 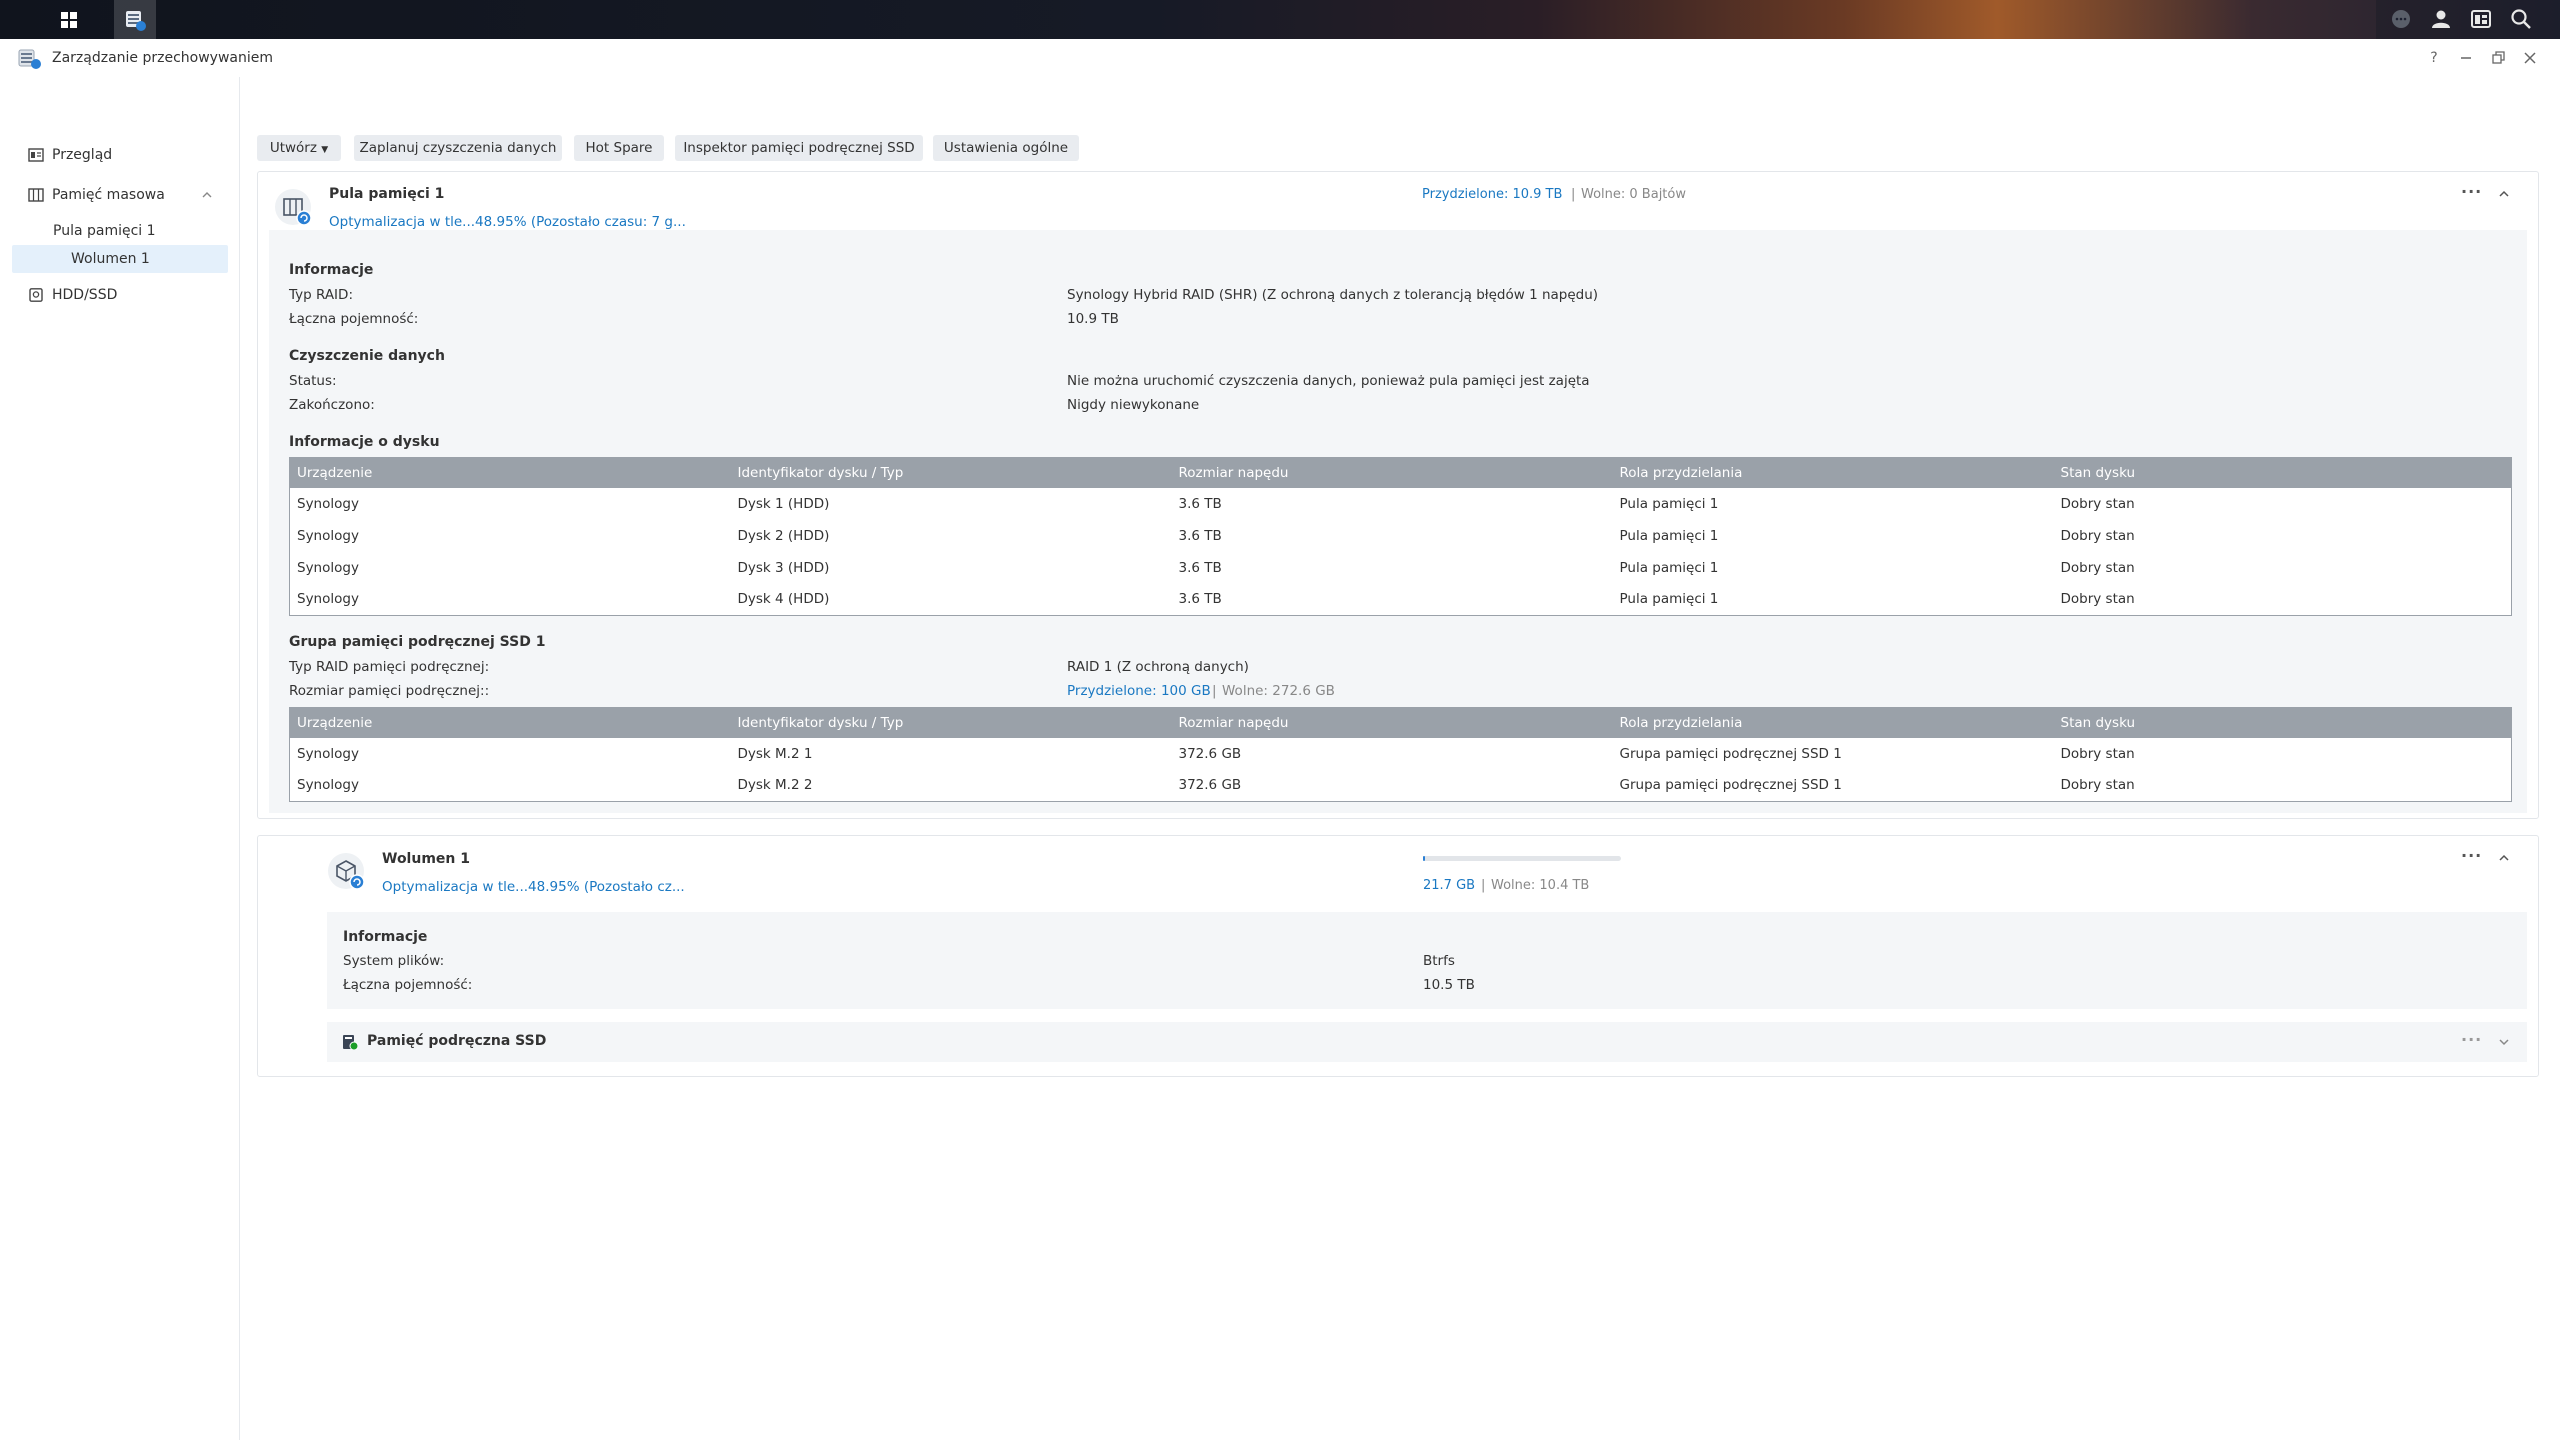 What do you see at coordinates (385, 937) in the screenshot?
I see `volume-info-title: Informacje` at bounding box center [385, 937].